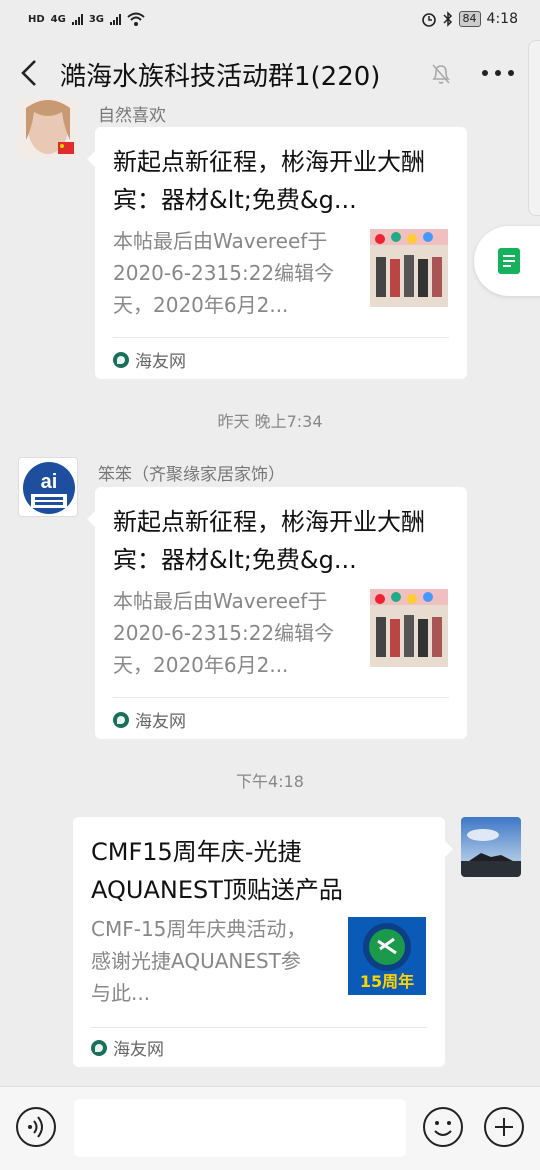 The width and height of the screenshot is (540, 1170). What do you see at coordinates (36, 19) in the screenshot?
I see `hd-label: HD` at bounding box center [36, 19].